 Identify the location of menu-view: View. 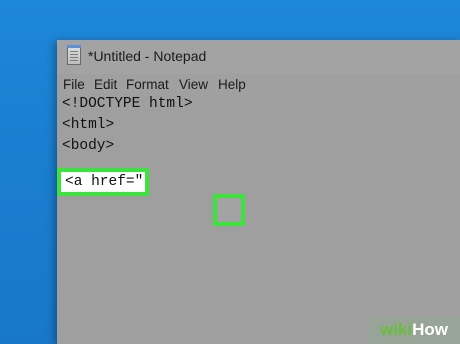
(193, 84).